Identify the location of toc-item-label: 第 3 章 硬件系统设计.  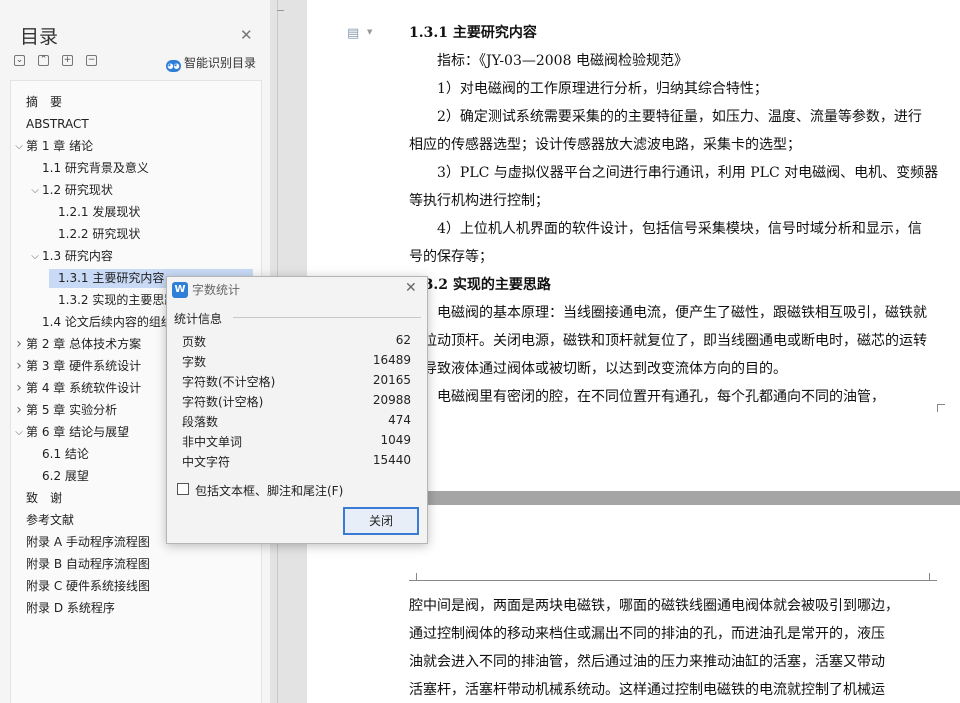
(84, 366).